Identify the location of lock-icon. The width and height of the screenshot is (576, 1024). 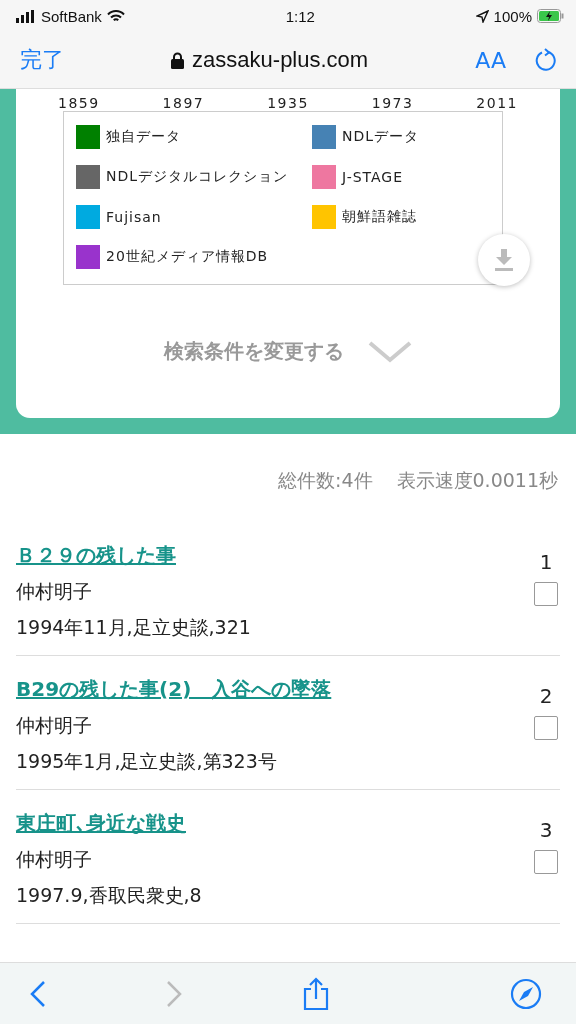
(178, 60).